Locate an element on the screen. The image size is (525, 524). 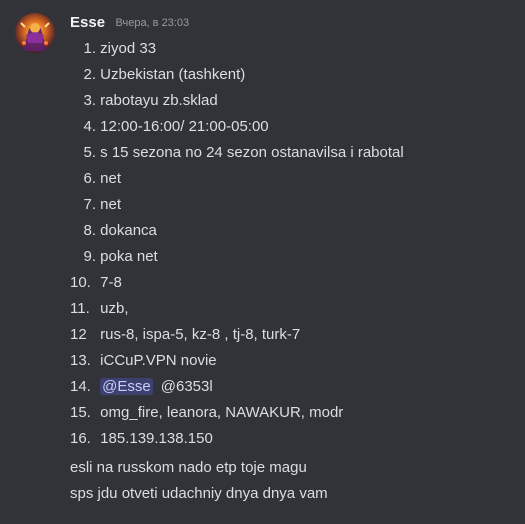
list-text: iCCuP.VPN novie is located at coordinates (158, 360).